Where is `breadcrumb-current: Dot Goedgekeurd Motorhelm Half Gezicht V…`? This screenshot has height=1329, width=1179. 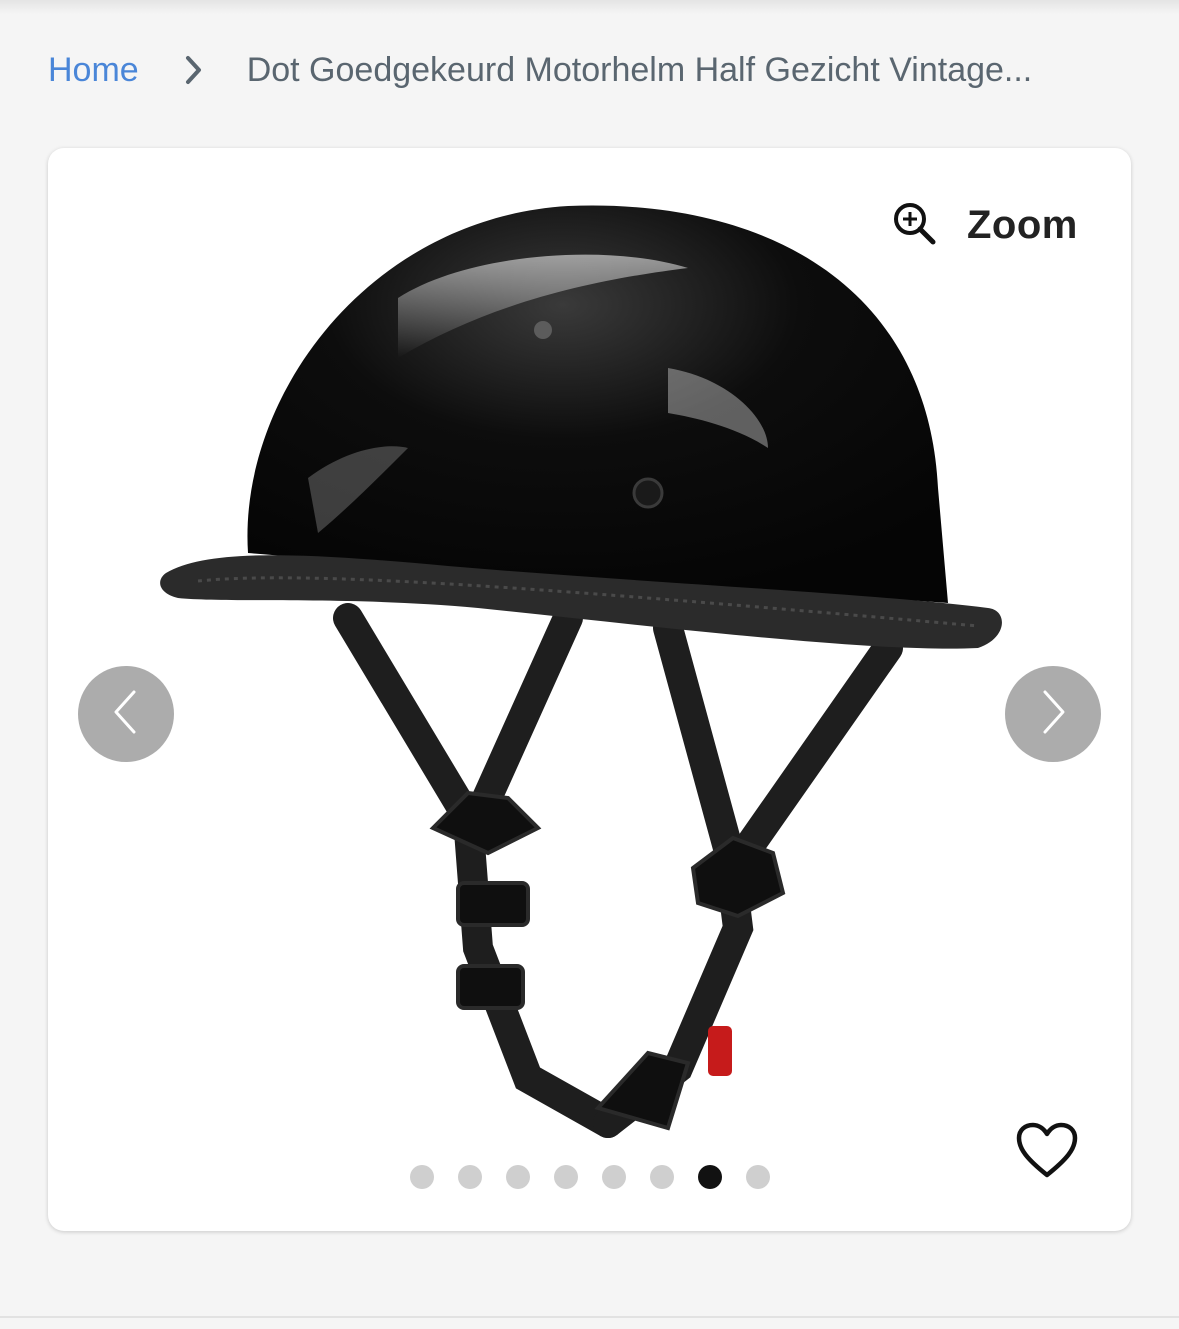 breadcrumb-current: Dot Goedgekeurd Motorhelm Half Gezicht V… is located at coordinates (639, 69).